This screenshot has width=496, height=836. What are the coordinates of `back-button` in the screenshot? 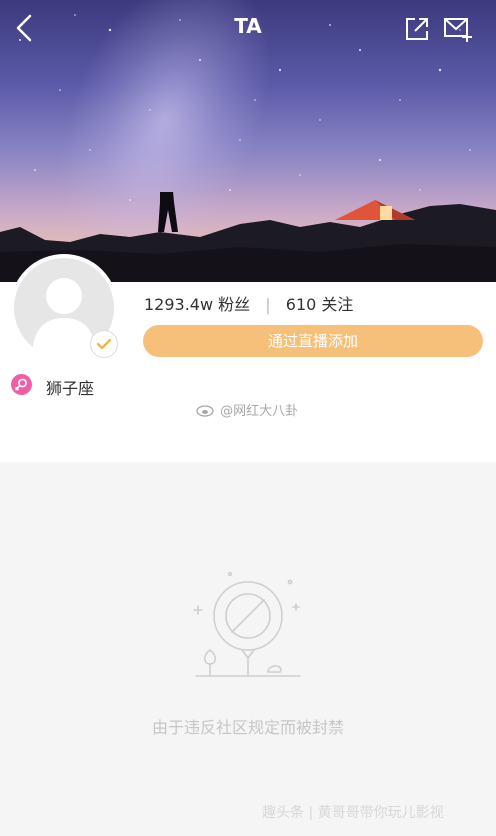 It's located at (26, 28).